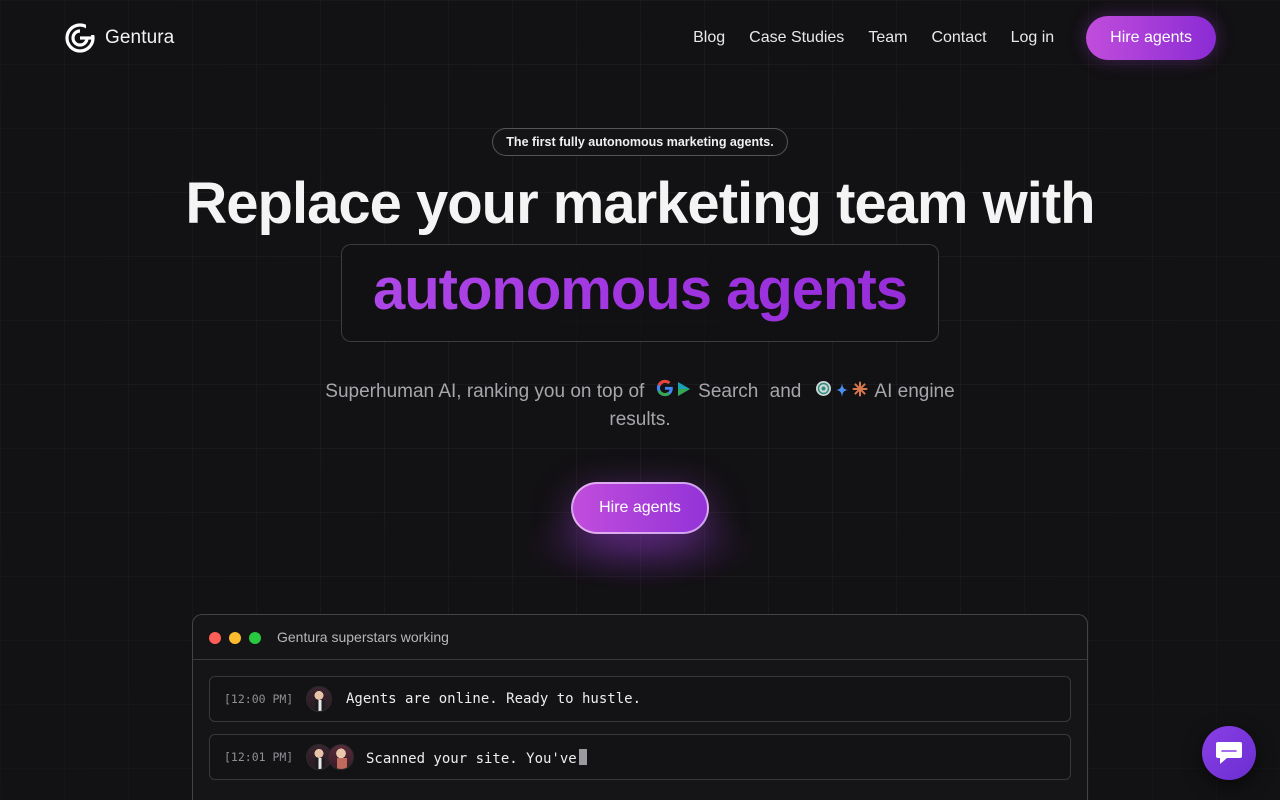  I want to click on hero-headline: Replace your marketing team with, so click(640, 203).